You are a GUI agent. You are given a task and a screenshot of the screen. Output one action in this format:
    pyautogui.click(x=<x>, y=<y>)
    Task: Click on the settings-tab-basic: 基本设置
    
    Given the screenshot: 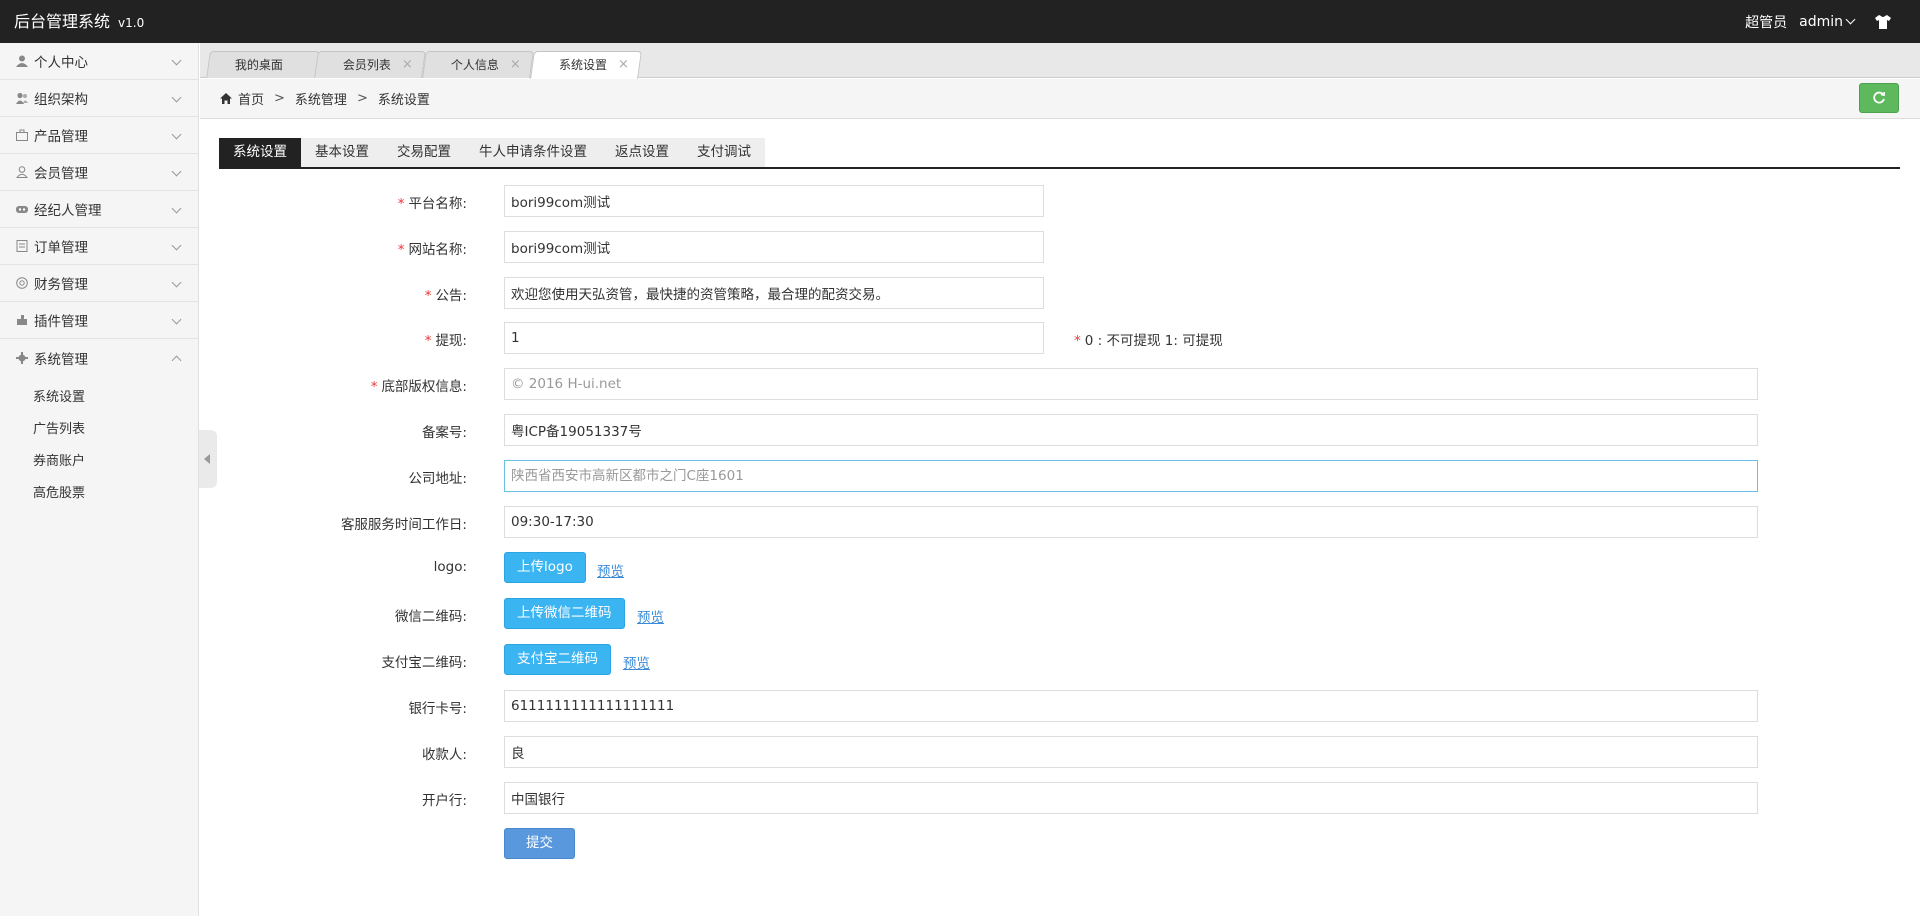 What is the action you would take?
    pyautogui.click(x=342, y=152)
    